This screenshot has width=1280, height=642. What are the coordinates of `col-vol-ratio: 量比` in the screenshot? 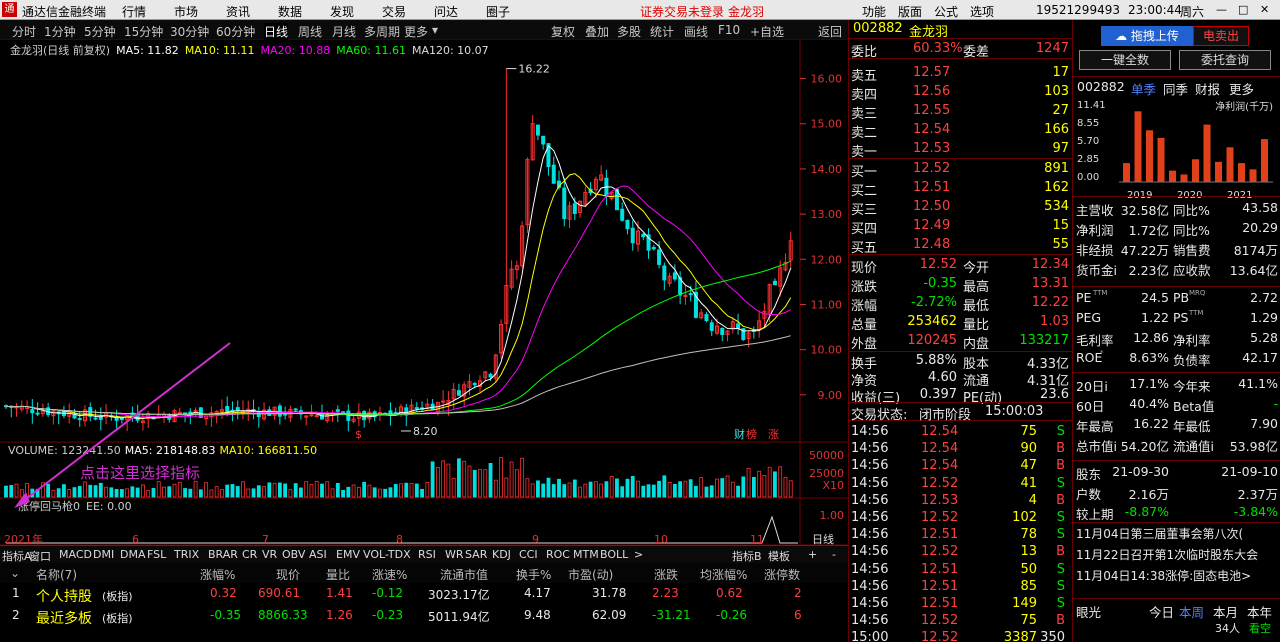 It's located at (338, 574).